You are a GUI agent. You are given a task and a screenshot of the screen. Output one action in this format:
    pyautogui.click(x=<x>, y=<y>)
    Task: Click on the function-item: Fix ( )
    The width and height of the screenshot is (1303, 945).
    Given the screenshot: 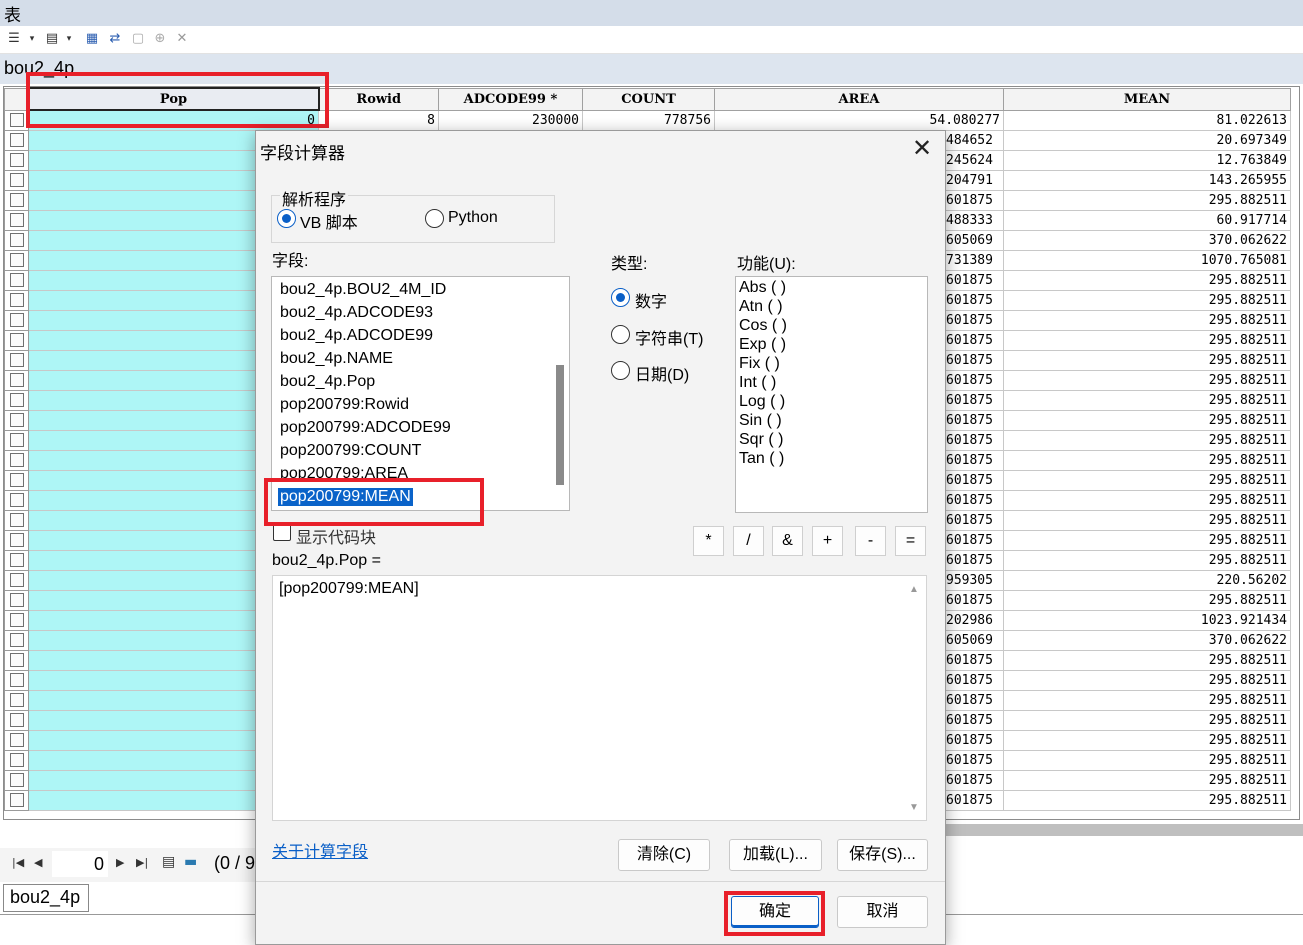 What is the action you would take?
    pyautogui.click(x=759, y=364)
    